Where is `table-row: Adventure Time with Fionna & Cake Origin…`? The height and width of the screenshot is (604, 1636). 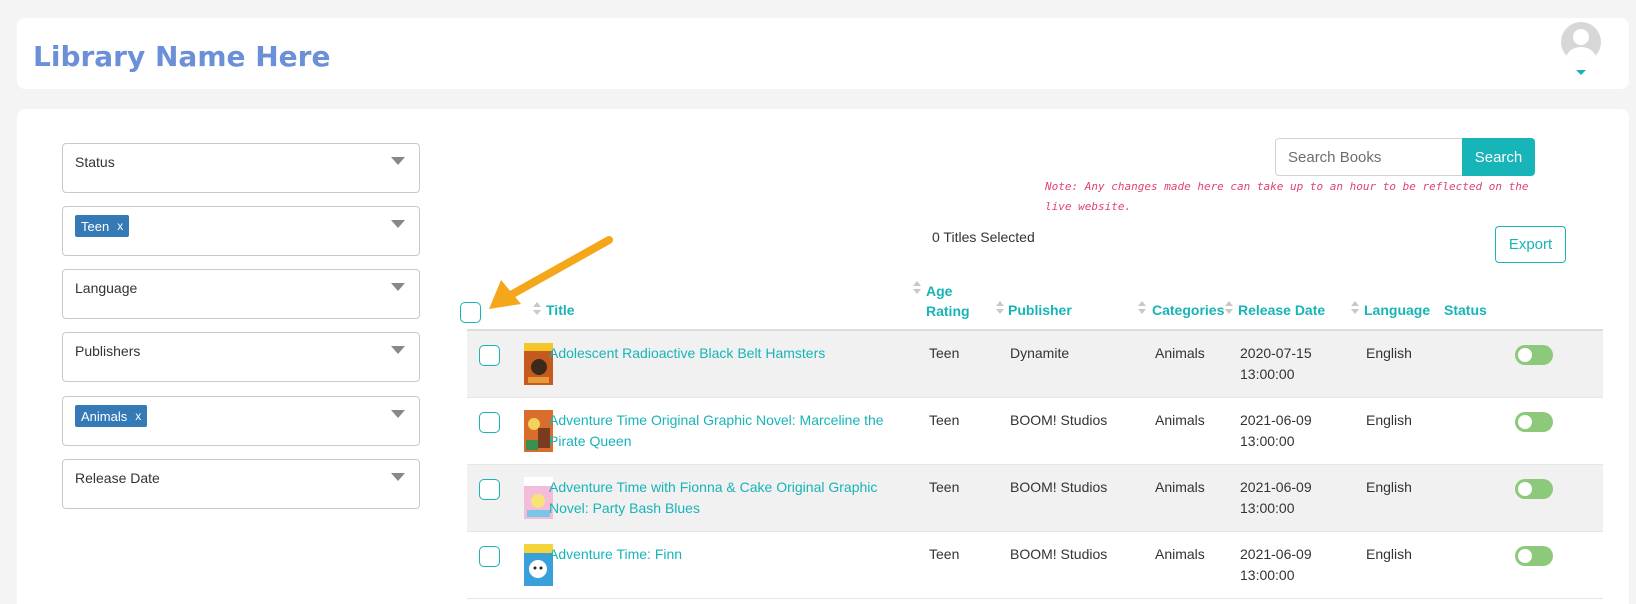 table-row: Adventure Time with Fionna & Cake Origin… is located at coordinates (1035, 498).